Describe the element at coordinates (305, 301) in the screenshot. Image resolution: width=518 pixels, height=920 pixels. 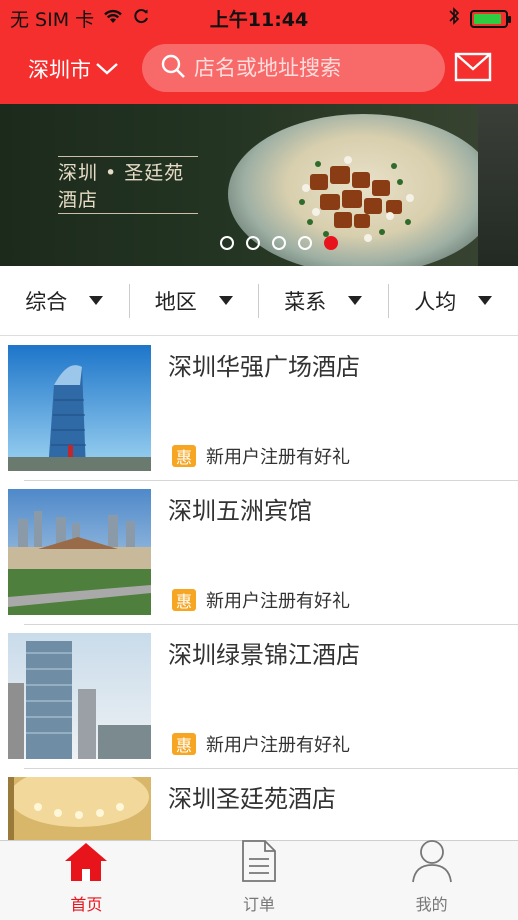
I see `filter-label: 菜系` at that location.